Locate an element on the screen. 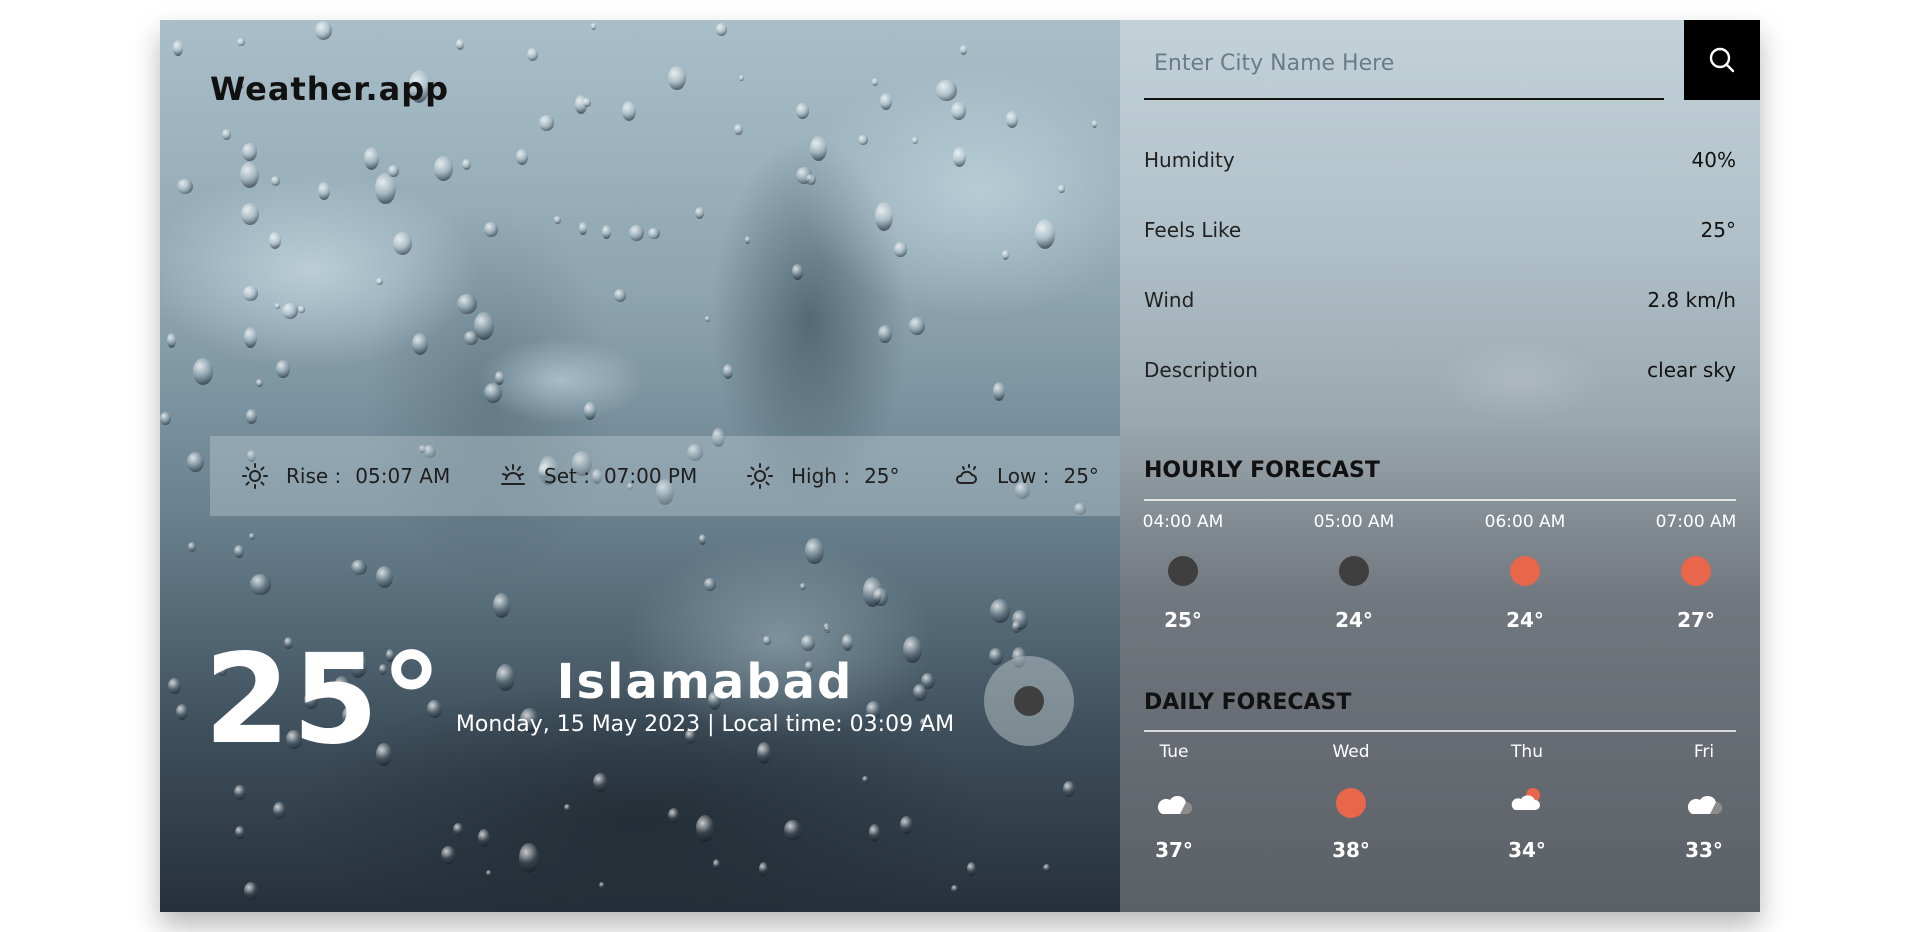 This screenshot has height=932, width=1920. city-search-input is located at coordinates (1404, 64).